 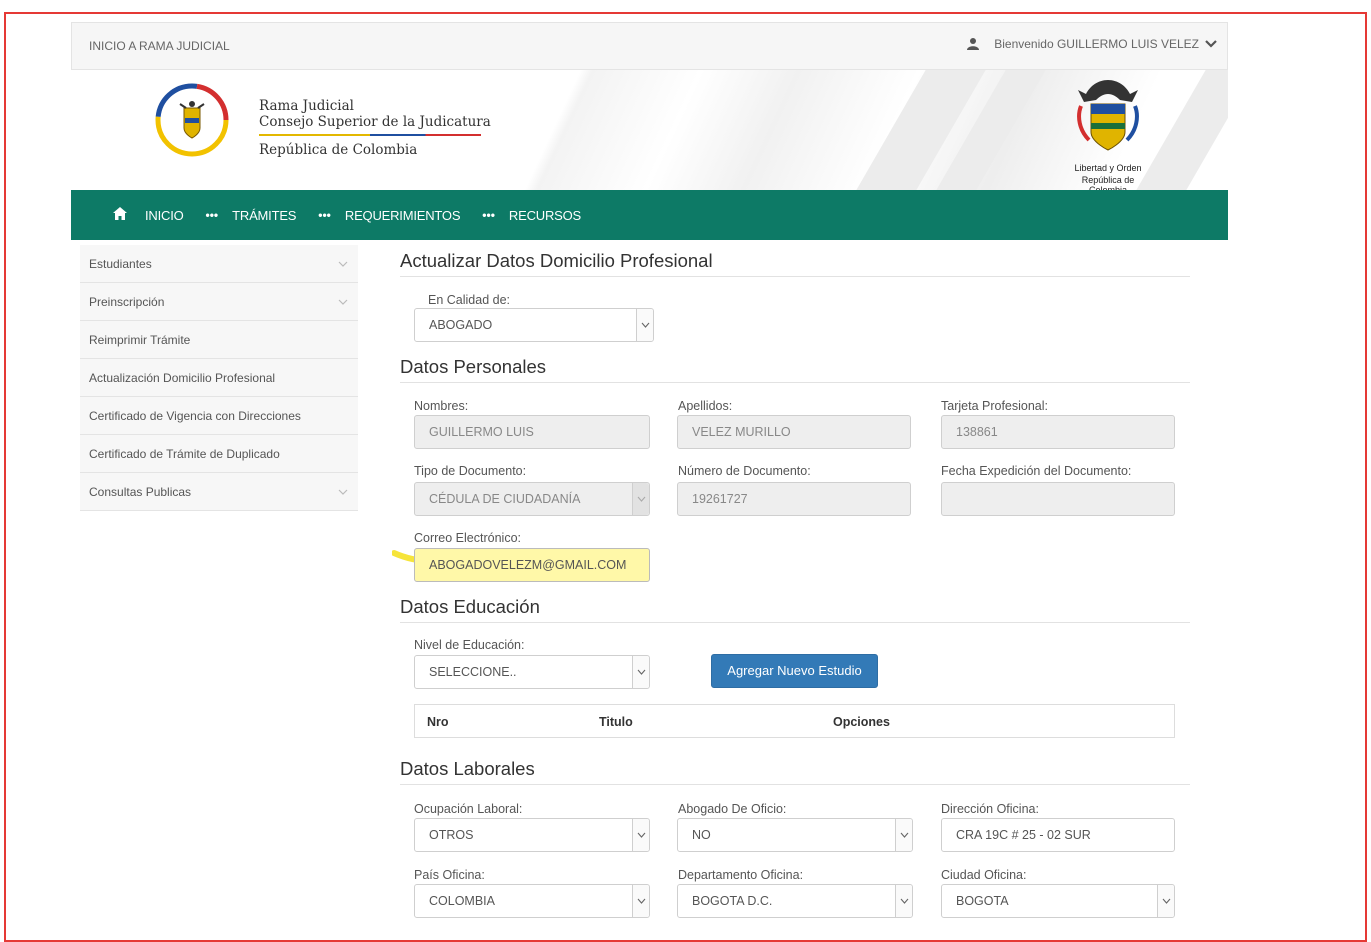 What do you see at coordinates (469, 645) in the screenshot?
I see `nivel-educacion-label: Nivel de Educación:` at bounding box center [469, 645].